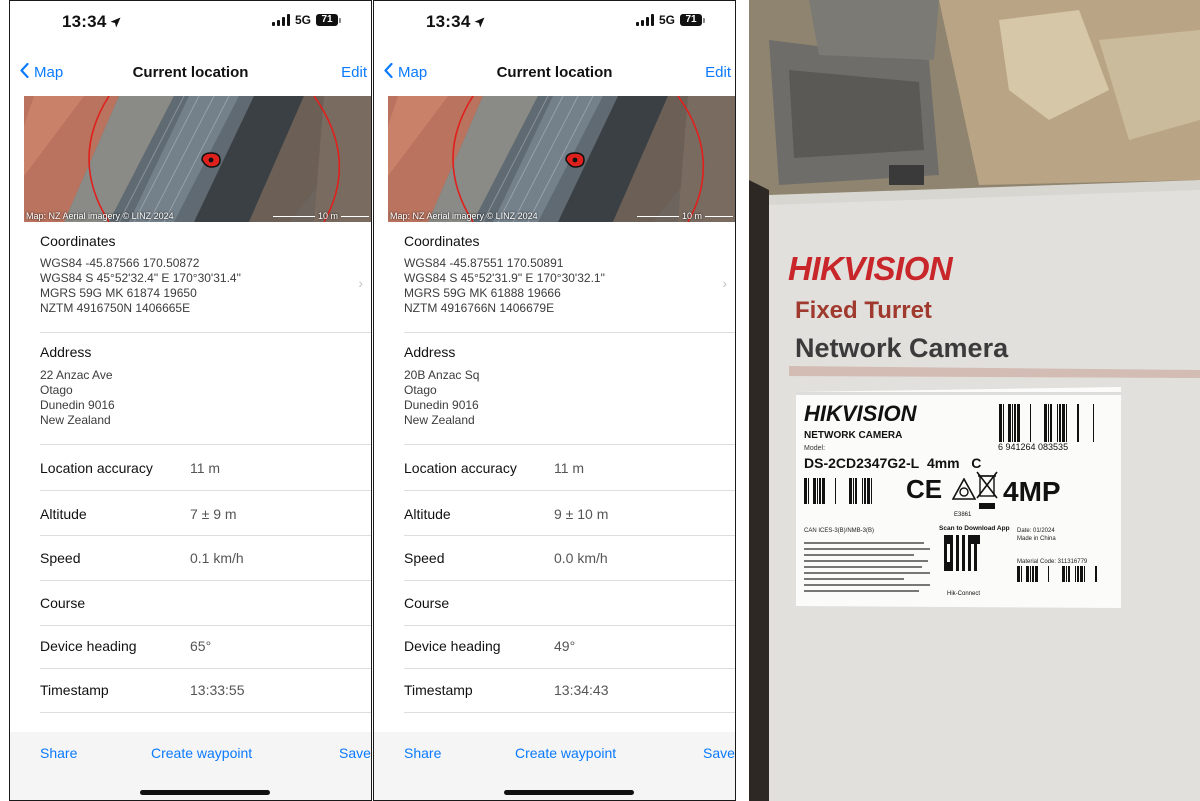 The height and width of the screenshot is (801, 1200). I want to click on home-indicator, so click(205, 792).